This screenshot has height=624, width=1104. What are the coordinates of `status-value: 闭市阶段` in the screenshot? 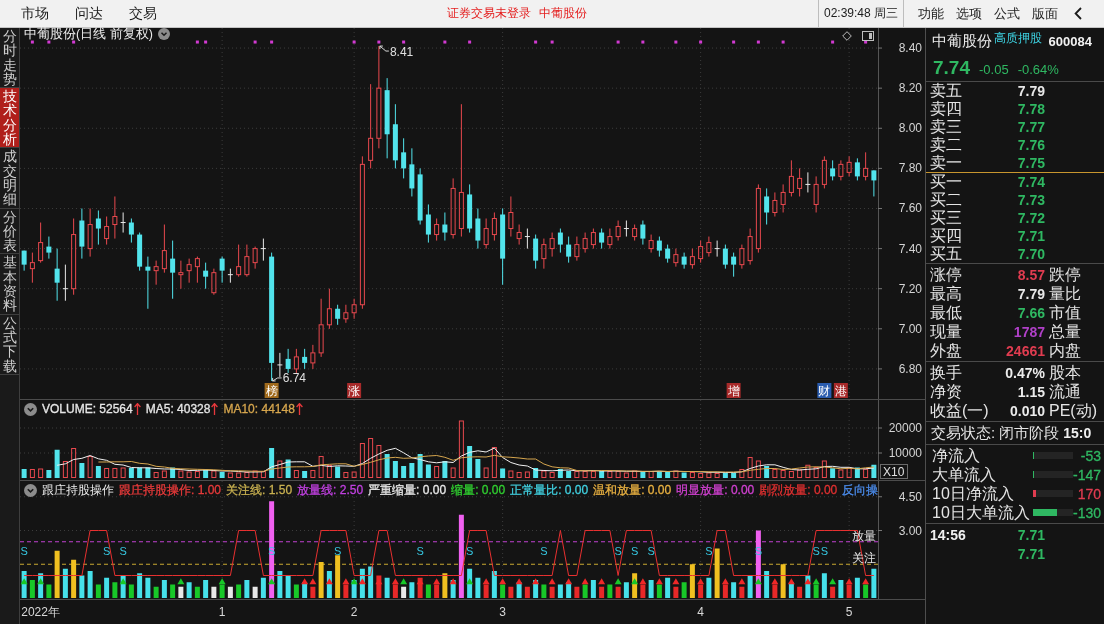 It's located at (1029, 433).